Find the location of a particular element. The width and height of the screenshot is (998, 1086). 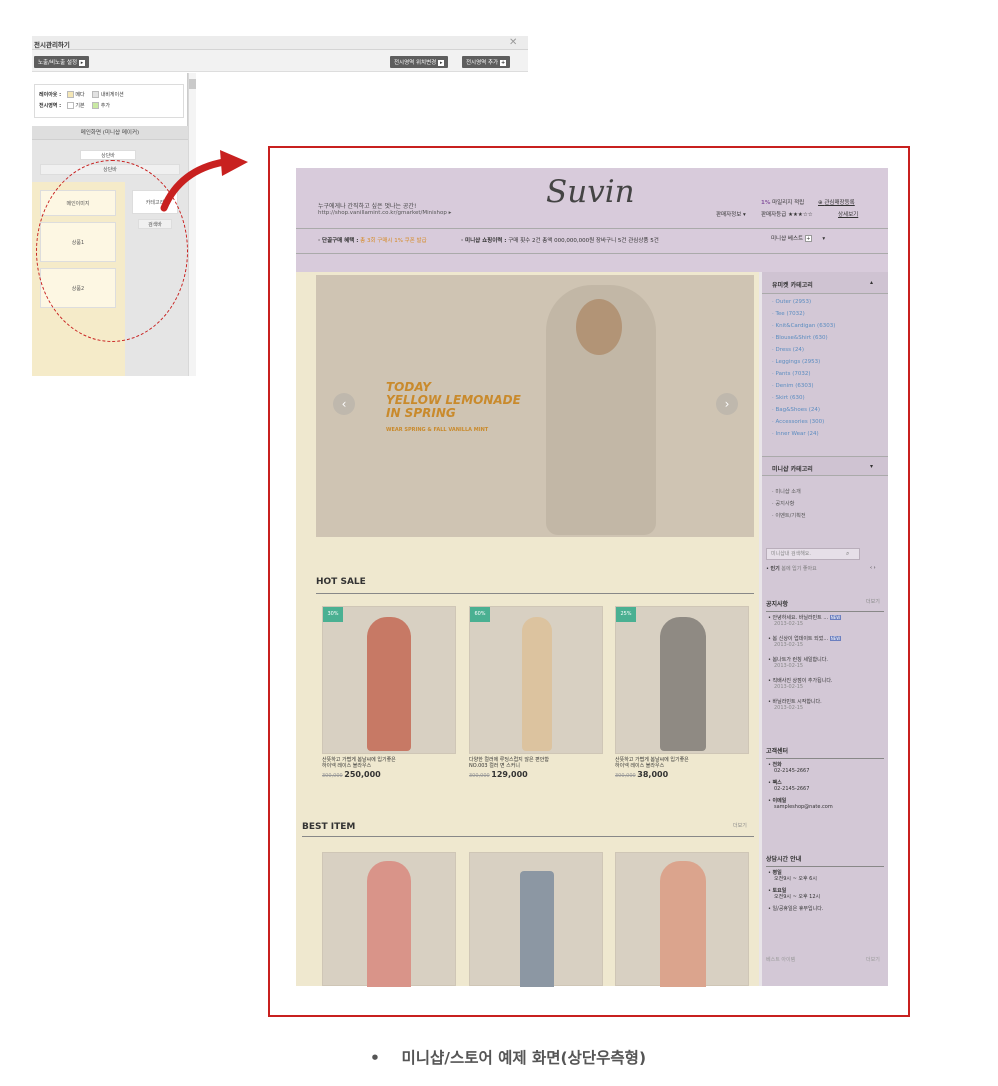

best-item-side-title: 베스트 아이템 is located at coordinates (781, 960).